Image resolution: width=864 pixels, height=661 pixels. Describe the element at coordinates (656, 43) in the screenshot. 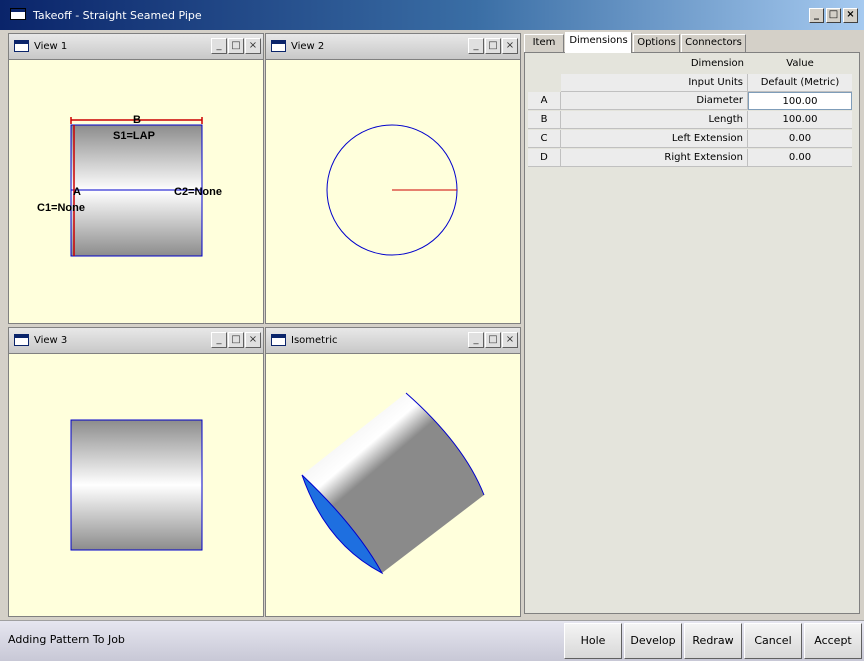

I see `tab-options: Options` at that location.